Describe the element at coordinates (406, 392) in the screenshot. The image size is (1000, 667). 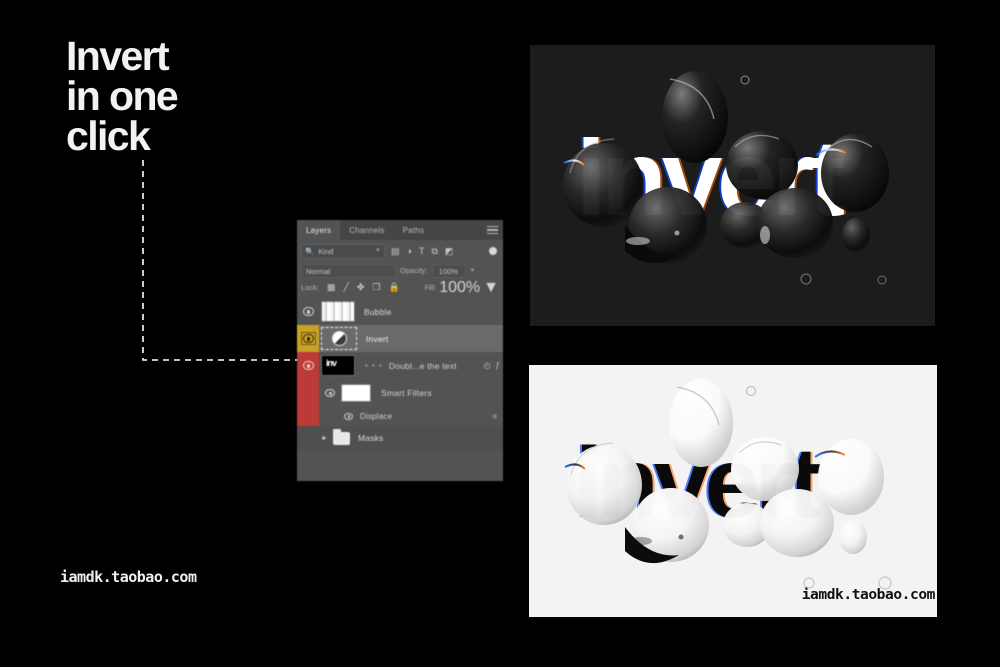
I see `layer-name-smart-filters: Smart Filters` at that location.